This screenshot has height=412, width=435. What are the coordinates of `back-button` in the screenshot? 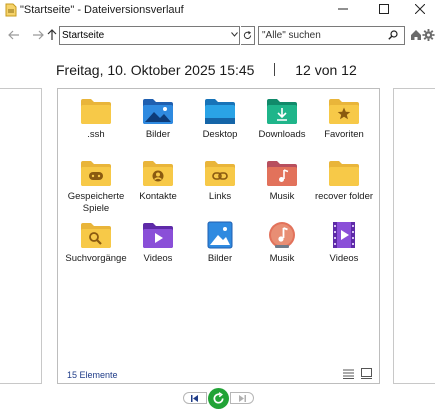 It's located at (14, 35).